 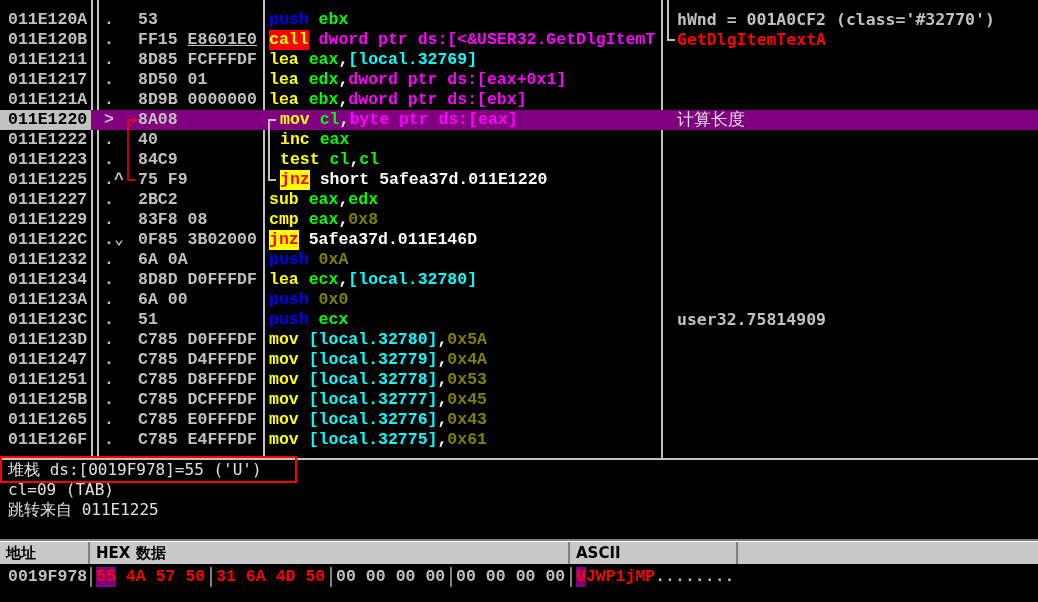 I want to click on mnemonic: cmp, so click(x=284, y=220).